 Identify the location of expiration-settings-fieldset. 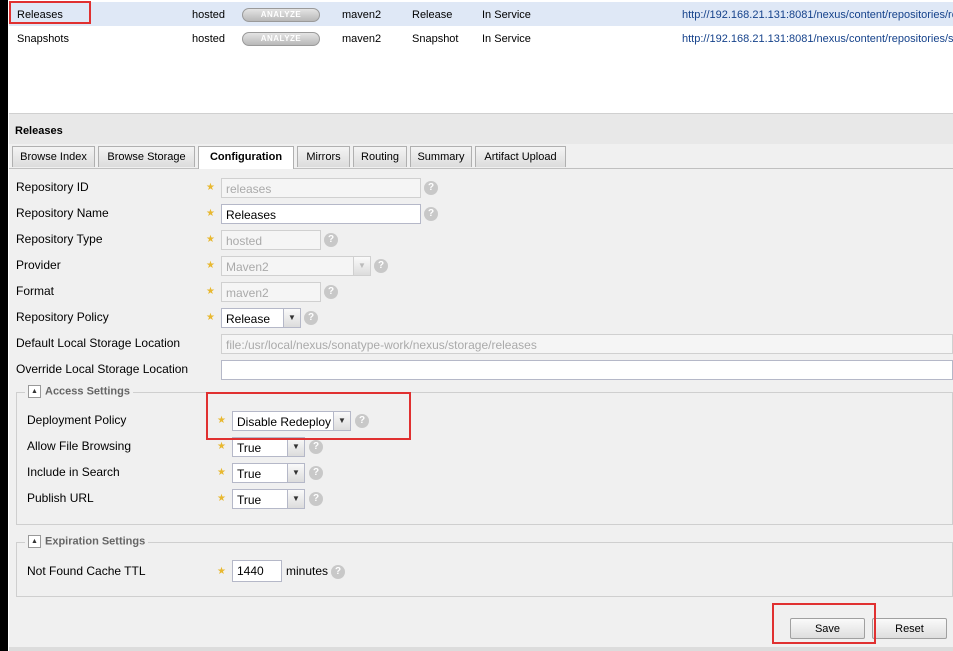
(484, 569).